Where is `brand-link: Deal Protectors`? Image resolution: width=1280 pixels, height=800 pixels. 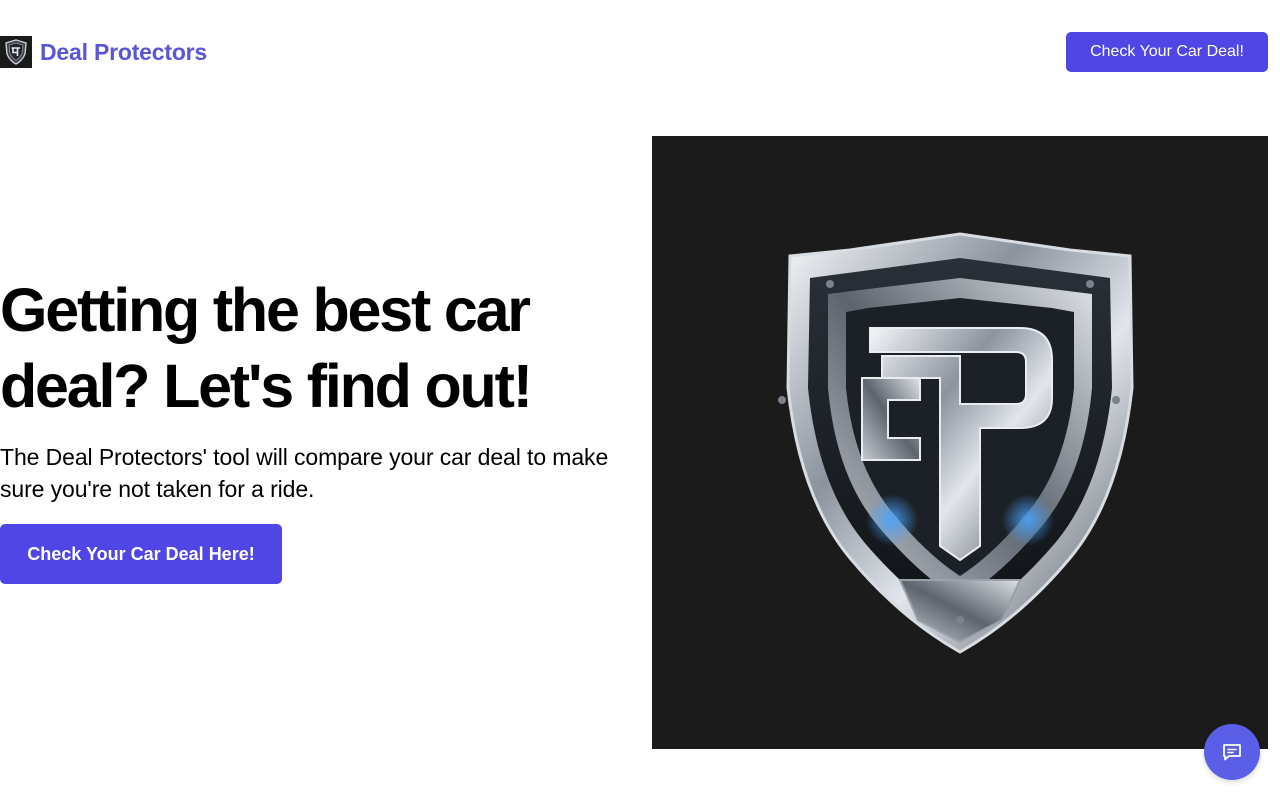 brand-link: Deal Protectors is located at coordinates (103, 52).